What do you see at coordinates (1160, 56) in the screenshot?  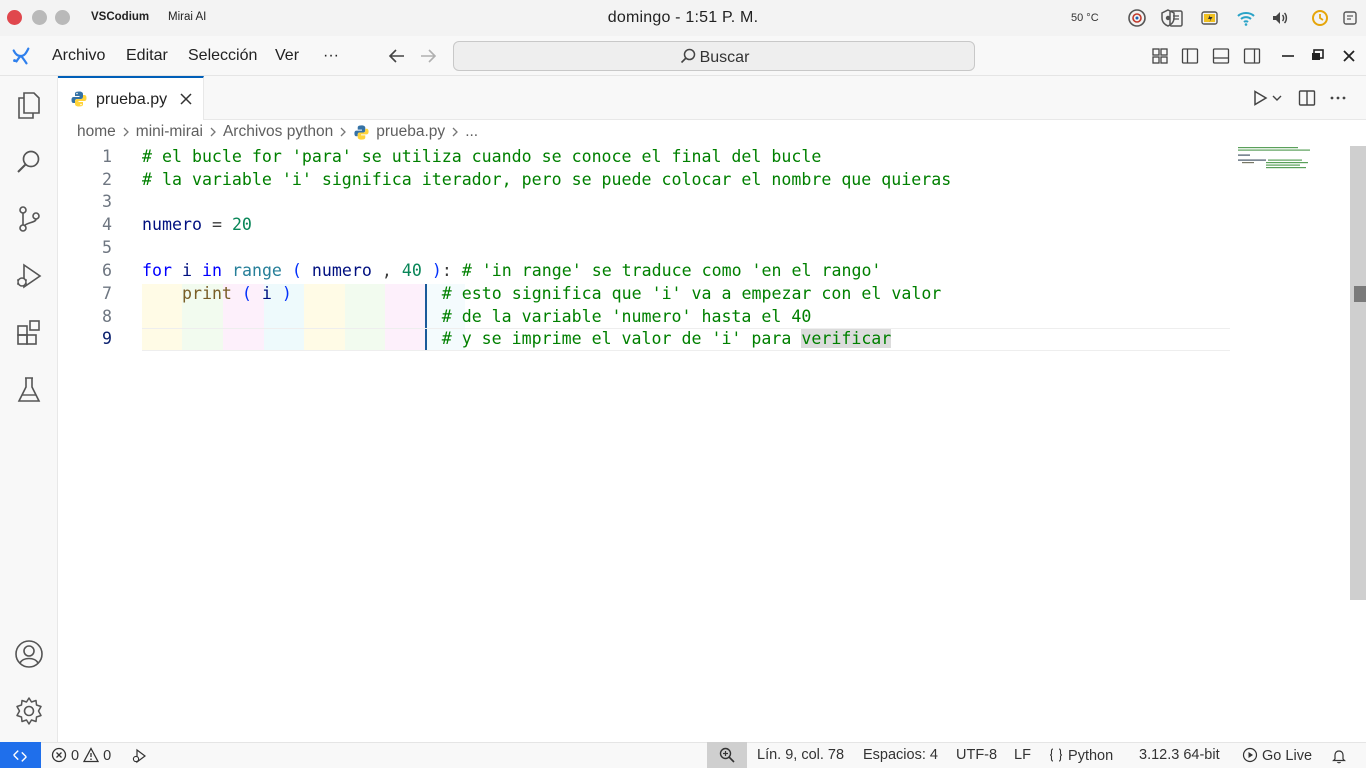 I see `customize-layout-icon` at bounding box center [1160, 56].